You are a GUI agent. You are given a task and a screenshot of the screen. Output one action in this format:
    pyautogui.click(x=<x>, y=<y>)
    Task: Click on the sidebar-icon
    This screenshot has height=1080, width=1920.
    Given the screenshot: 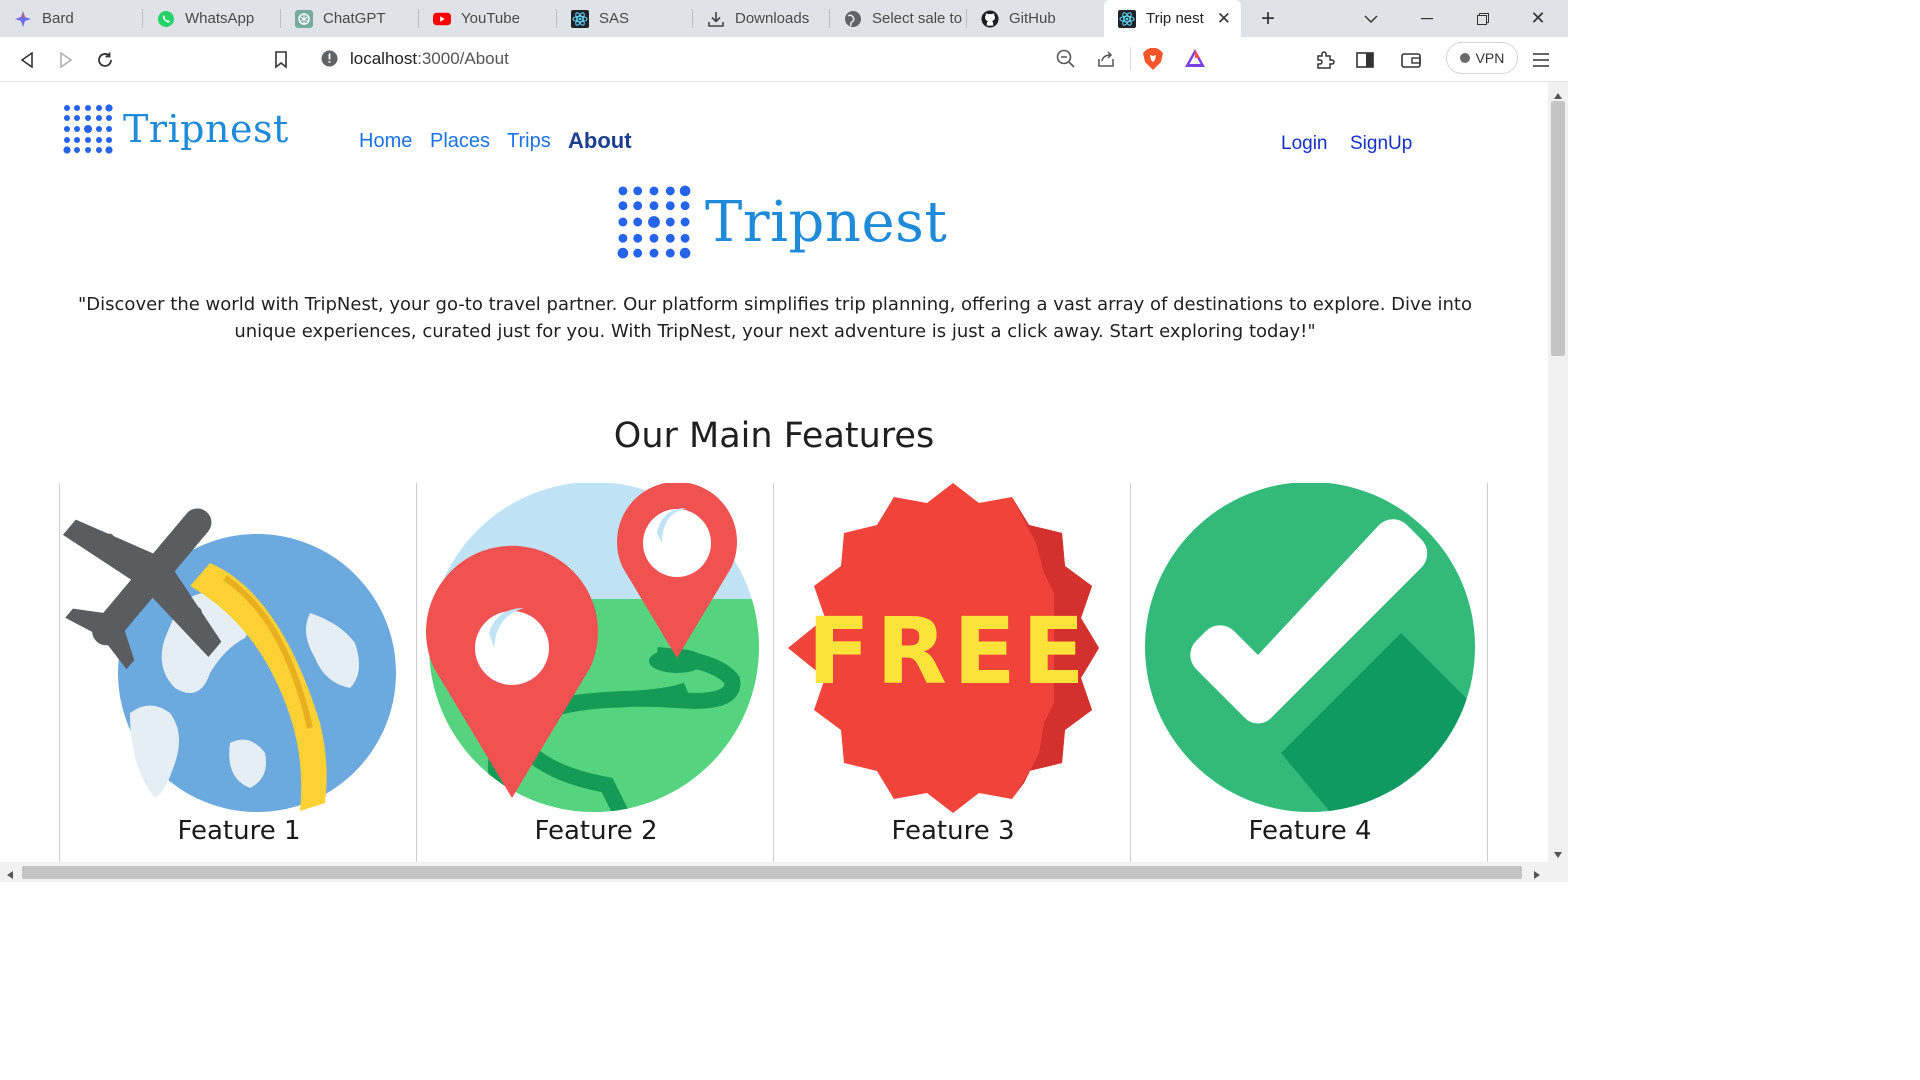 What is the action you would take?
    pyautogui.click(x=1365, y=60)
    